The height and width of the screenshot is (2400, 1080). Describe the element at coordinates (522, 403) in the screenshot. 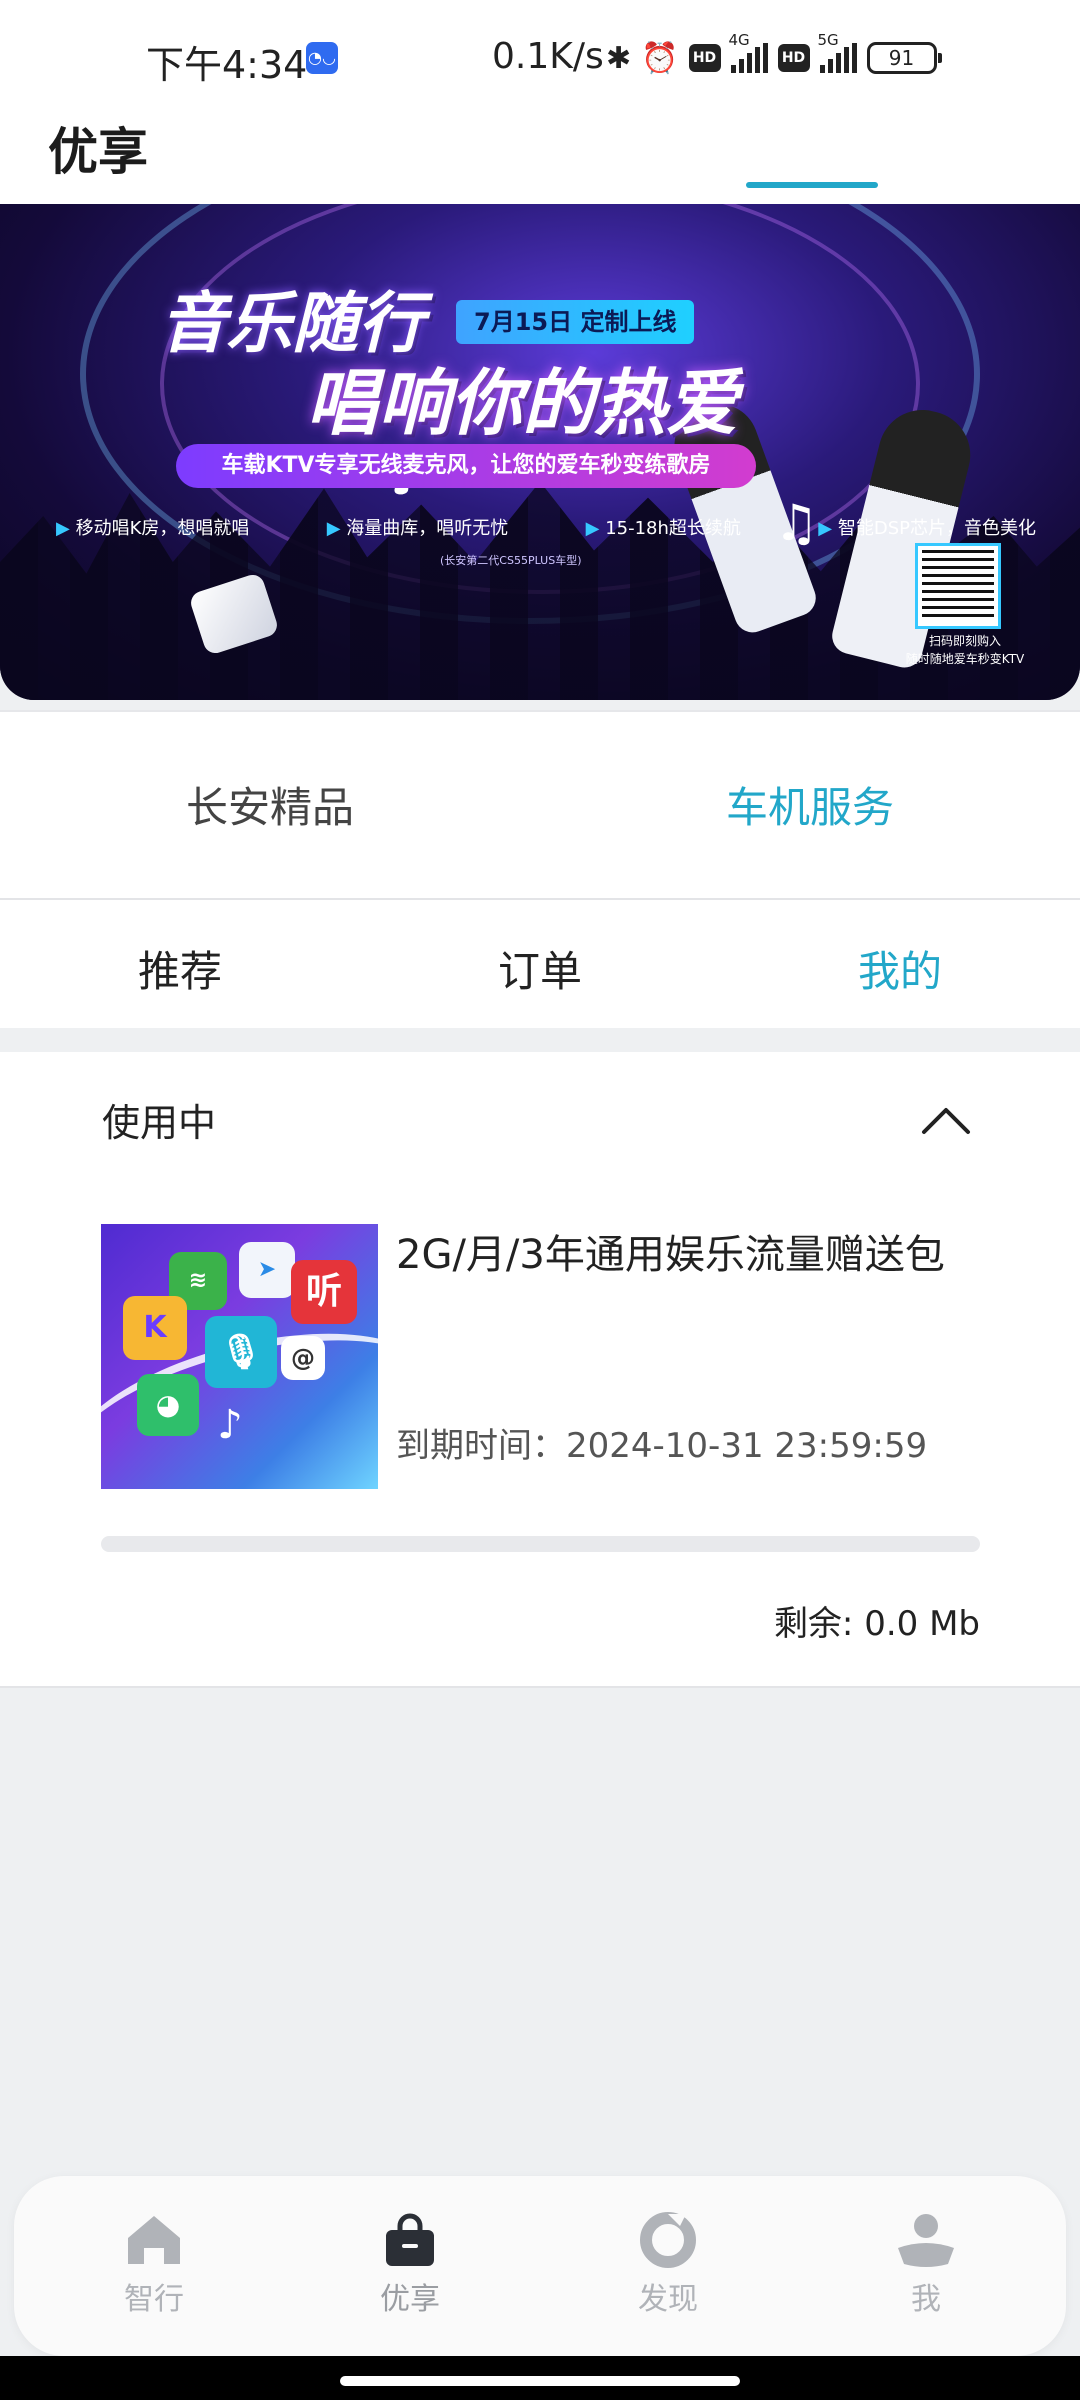

I see `banner-title-line2: 唱响你的热爱` at that location.